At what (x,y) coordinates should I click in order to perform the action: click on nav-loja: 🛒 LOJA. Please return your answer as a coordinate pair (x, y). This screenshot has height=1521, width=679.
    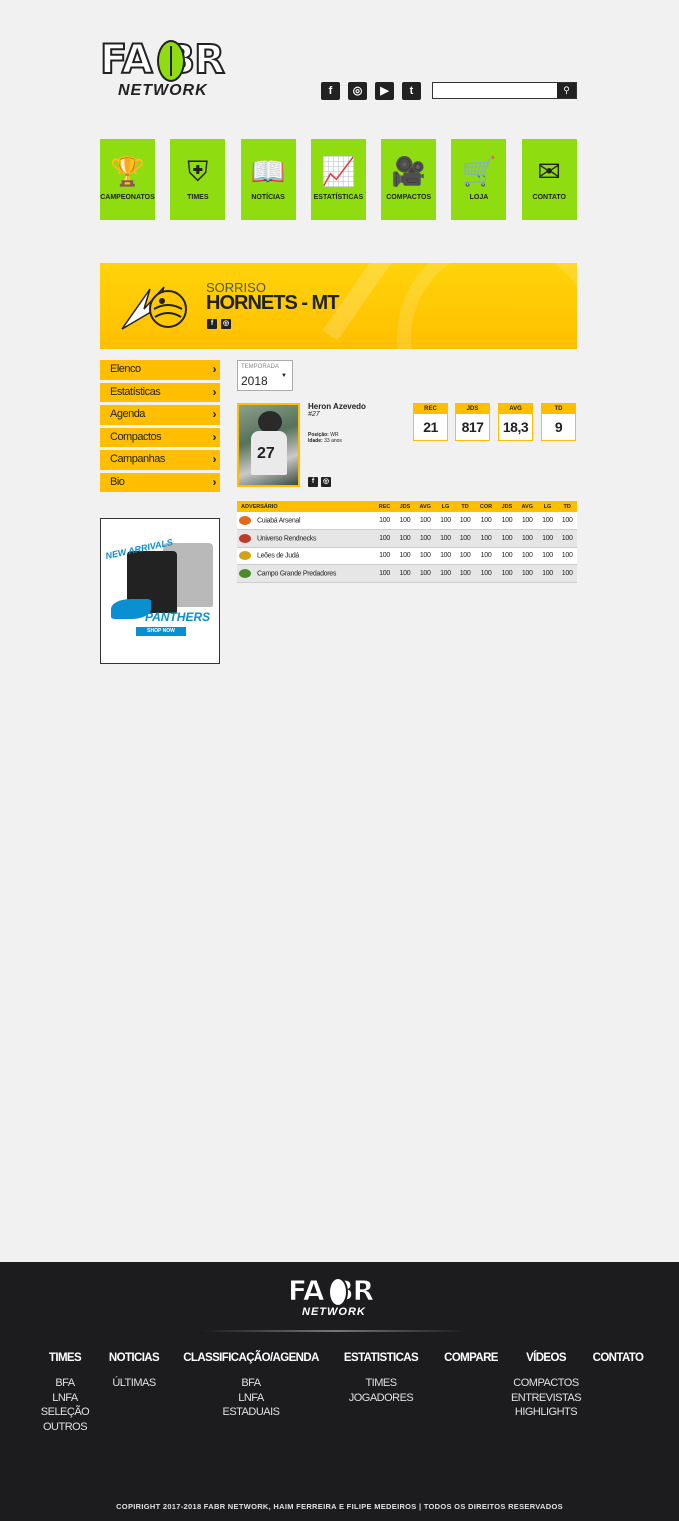
    Looking at the image, I should click on (479, 179).